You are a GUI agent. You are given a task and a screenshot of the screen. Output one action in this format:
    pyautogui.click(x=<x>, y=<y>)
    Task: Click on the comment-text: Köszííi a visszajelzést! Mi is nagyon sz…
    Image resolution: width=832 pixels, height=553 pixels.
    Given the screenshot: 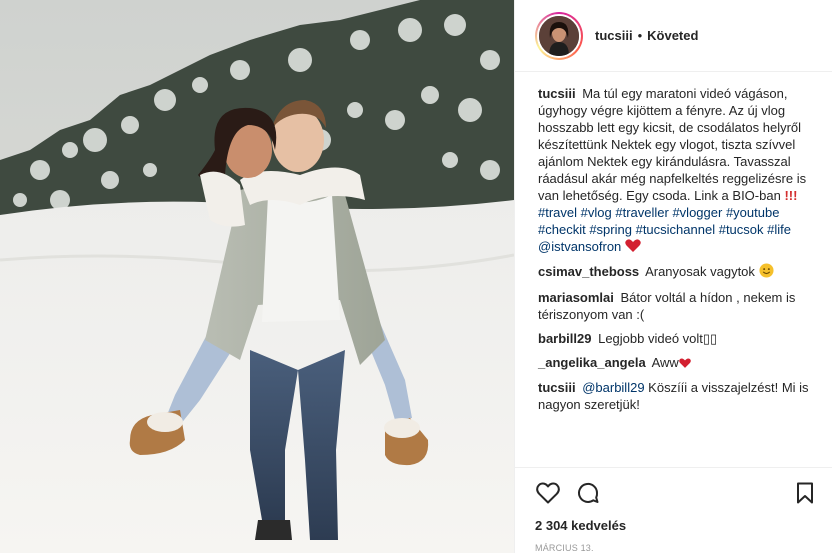 What is the action you would take?
    pyautogui.click(x=673, y=396)
    